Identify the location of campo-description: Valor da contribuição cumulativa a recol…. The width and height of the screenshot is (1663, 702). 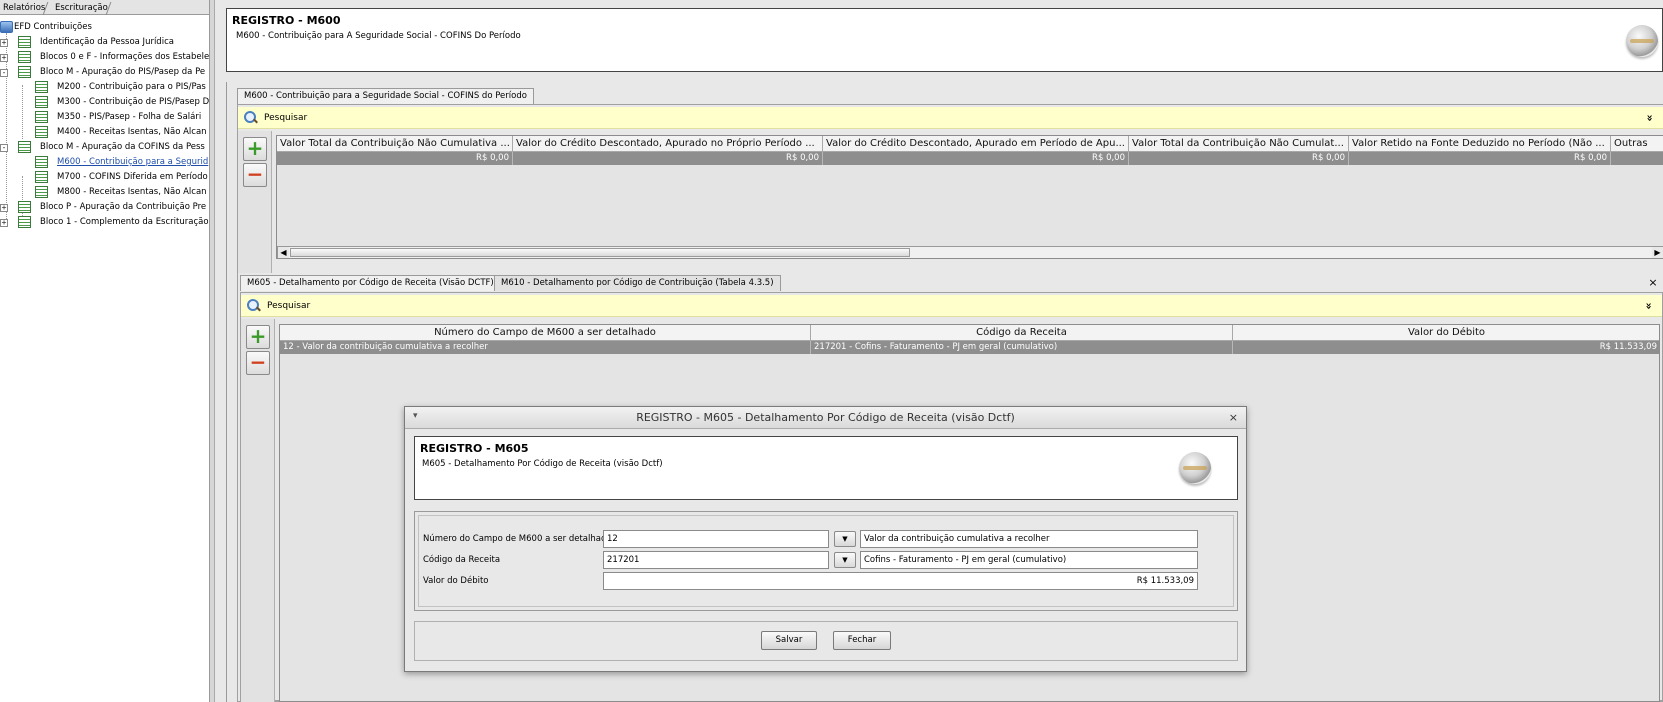
(1029, 539).